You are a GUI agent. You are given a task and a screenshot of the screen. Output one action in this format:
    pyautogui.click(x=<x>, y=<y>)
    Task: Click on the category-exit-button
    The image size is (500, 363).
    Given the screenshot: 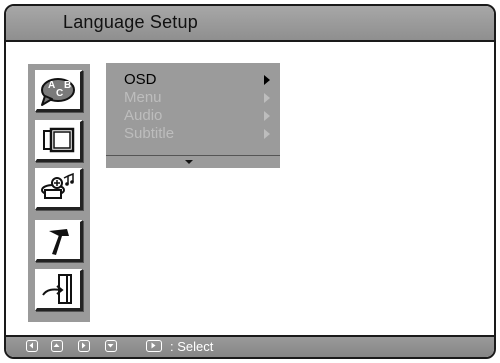 What is the action you would take?
    pyautogui.click(x=59, y=290)
    